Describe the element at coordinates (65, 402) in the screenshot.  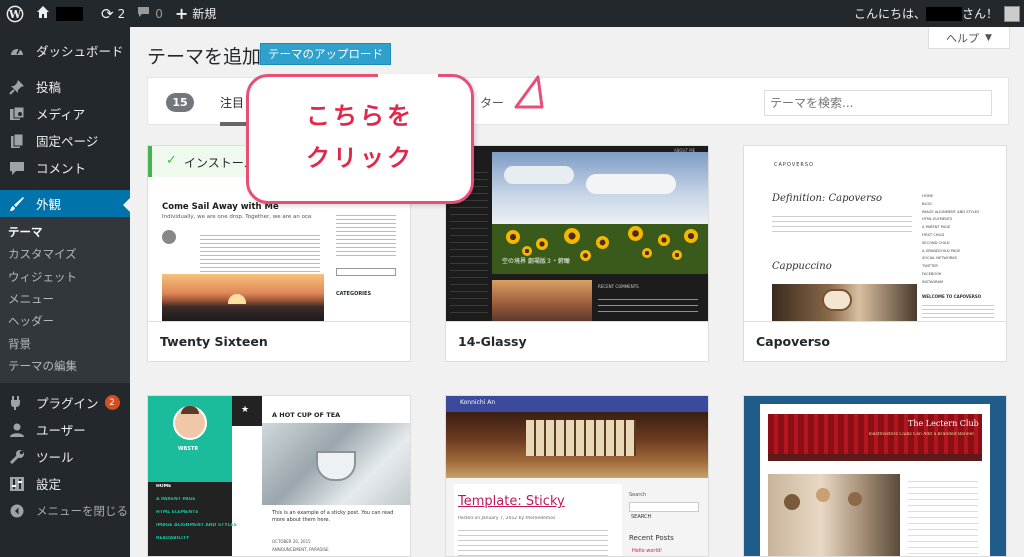
I see `menu-item-plugins: プラグイン 2` at that location.